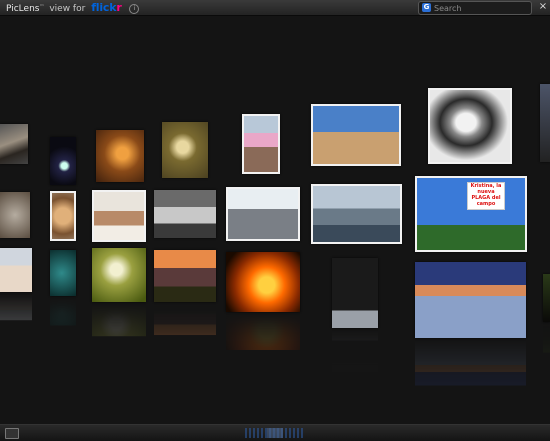  Describe the element at coordinates (15, 215) in the screenshot. I see `photo-left-bokeh` at that location.